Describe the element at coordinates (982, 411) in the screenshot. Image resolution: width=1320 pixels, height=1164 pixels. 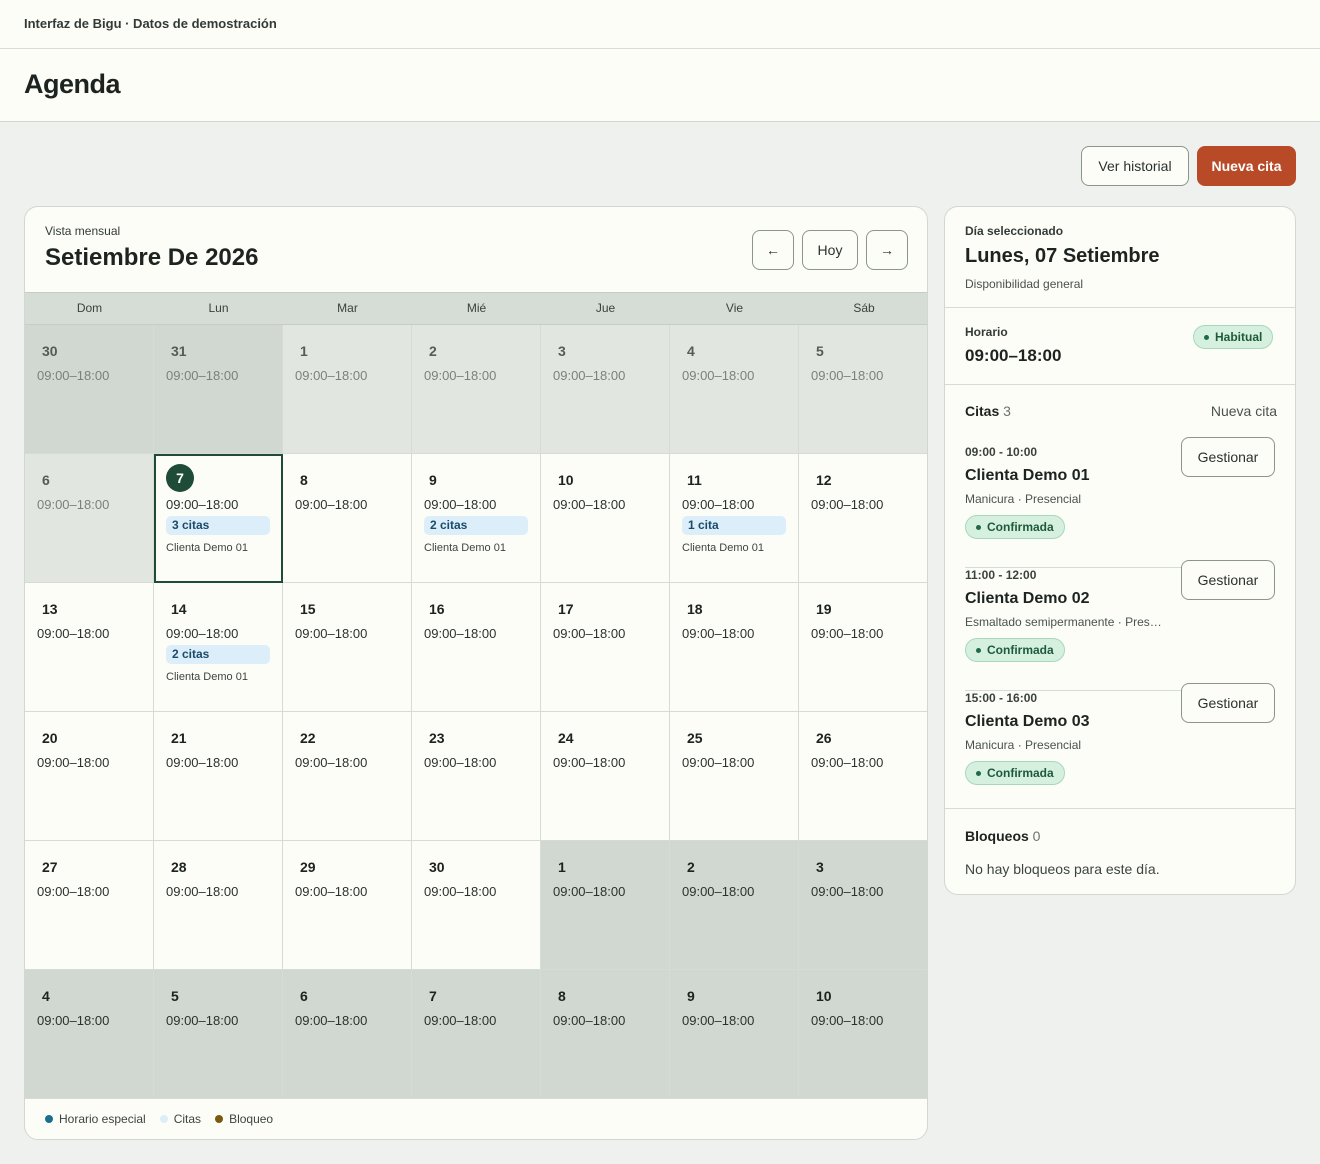
I see `appointments-label: Citas` at that location.